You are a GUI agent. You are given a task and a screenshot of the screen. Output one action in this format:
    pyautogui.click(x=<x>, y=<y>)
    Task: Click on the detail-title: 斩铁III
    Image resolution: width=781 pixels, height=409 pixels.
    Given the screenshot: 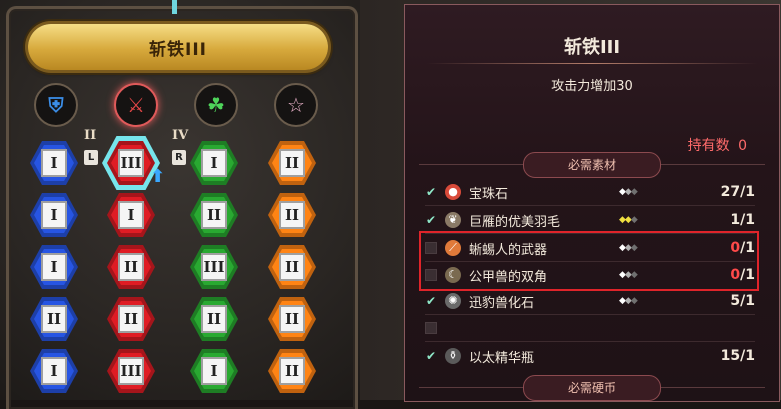 What is the action you would take?
    pyautogui.click(x=592, y=47)
    